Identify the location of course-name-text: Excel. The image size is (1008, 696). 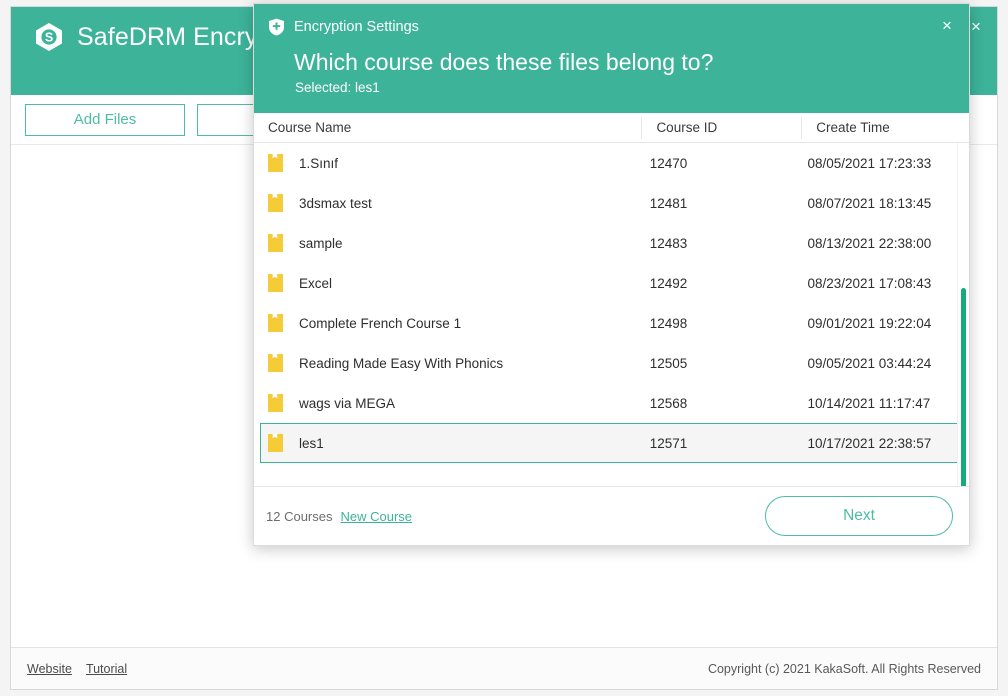
(316, 283).